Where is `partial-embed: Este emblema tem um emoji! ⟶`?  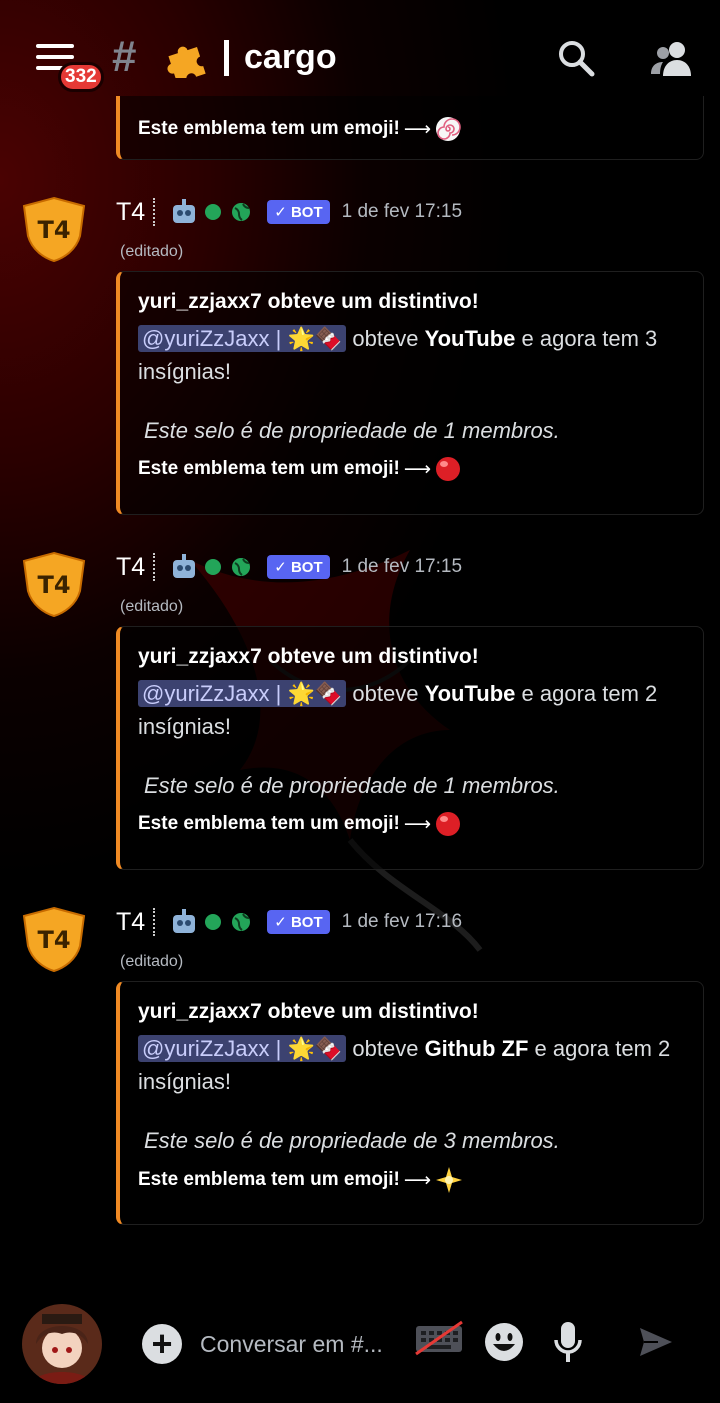 partial-embed: Este emblema tem um emoji! ⟶ is located at coordinates (410, 128).